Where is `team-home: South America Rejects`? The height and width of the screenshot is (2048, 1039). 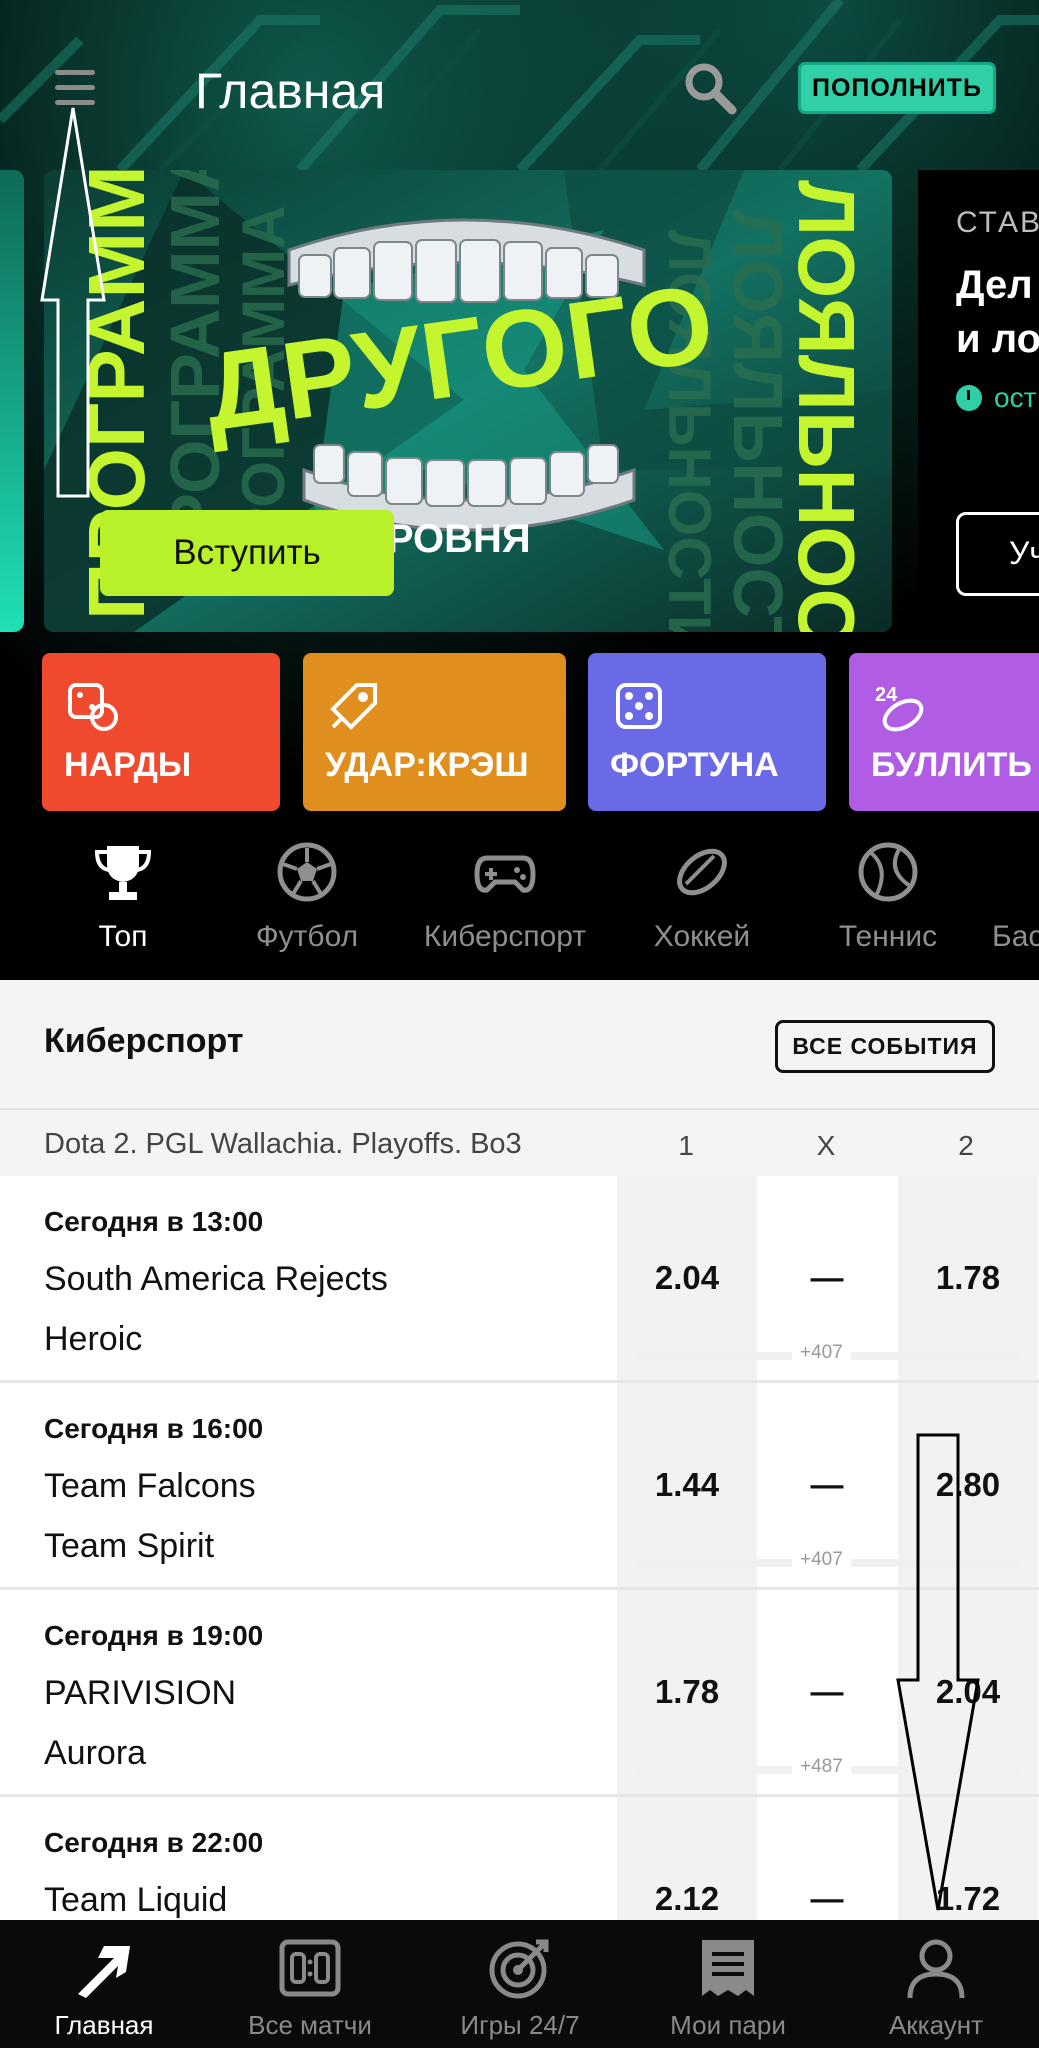 team-home: South America Rejects is located at coordinates (216, 1279).